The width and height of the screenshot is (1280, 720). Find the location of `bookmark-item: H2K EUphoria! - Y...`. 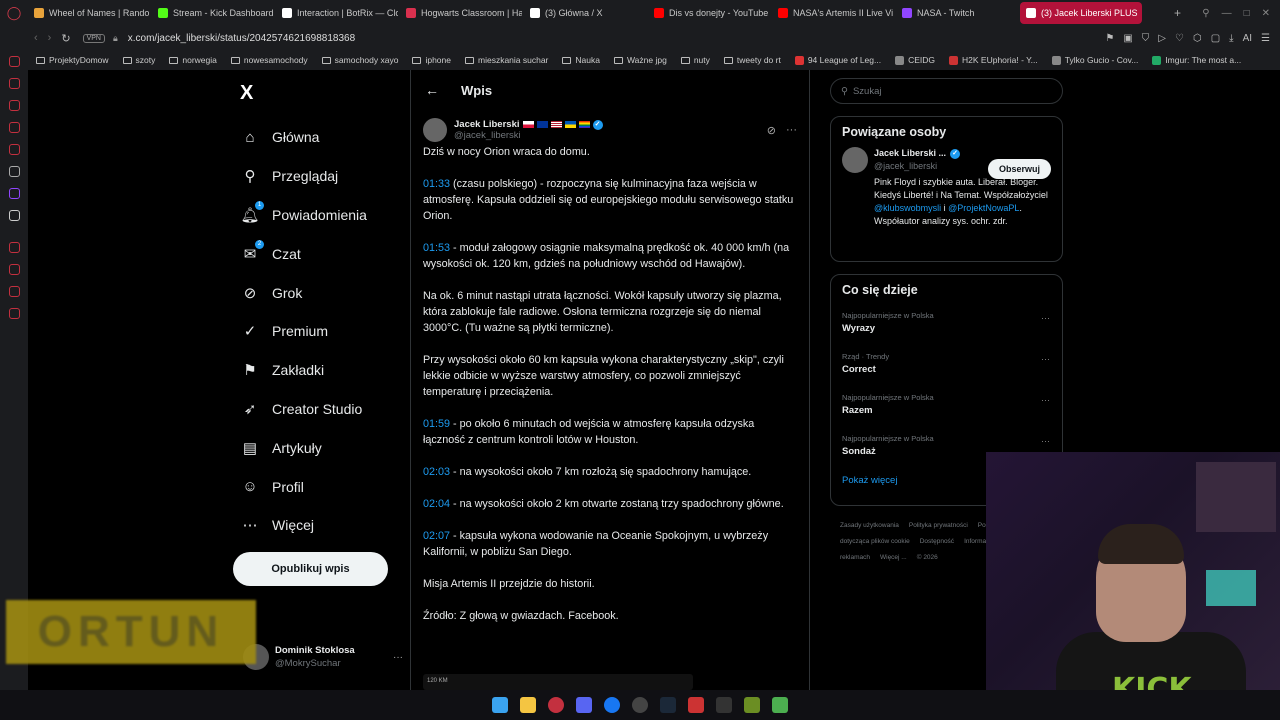

bookmark-item: H2K EUphoria! - Y... is located at coordinates (993, 60).